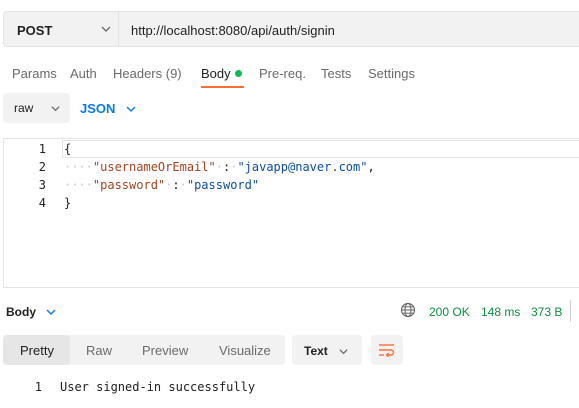  What do you see at coordinates (42, 167) in the screenshot?
I see `line-number: 2` at bounding box center [42, 167].